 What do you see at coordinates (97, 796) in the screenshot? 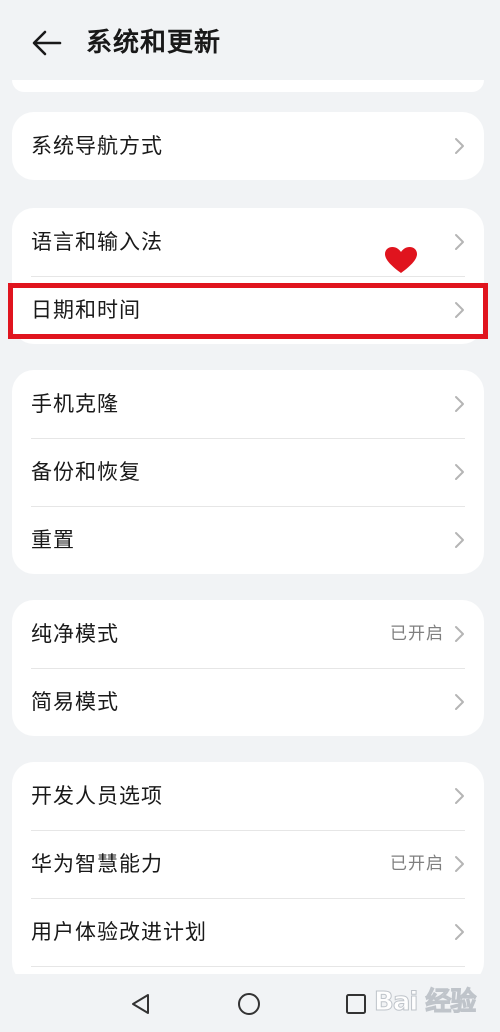
I see `setting-label: 开发人员选项` at bounding box center [97, 796].